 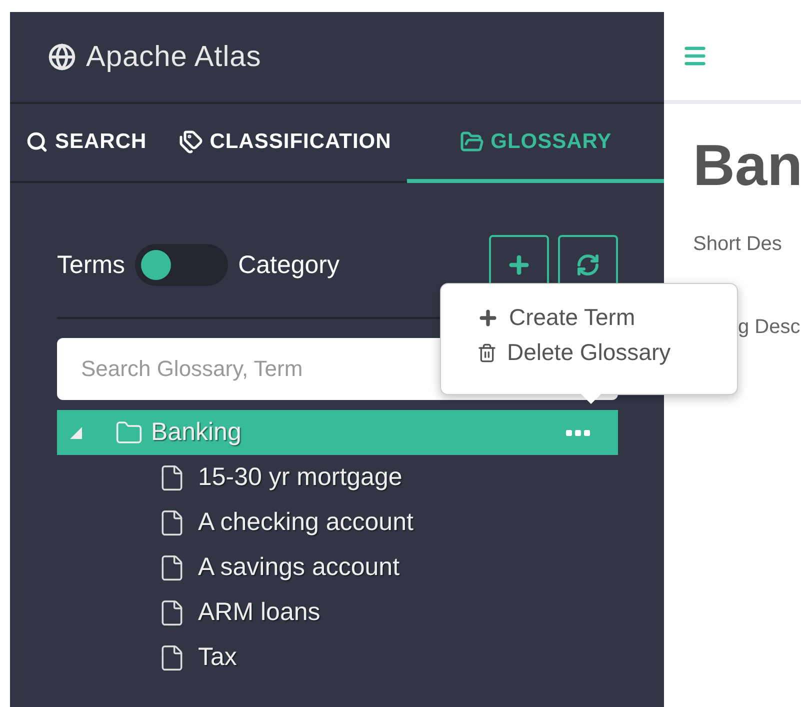 I want to click on app-title: Apache Atlas, so click(x=174, y=57).